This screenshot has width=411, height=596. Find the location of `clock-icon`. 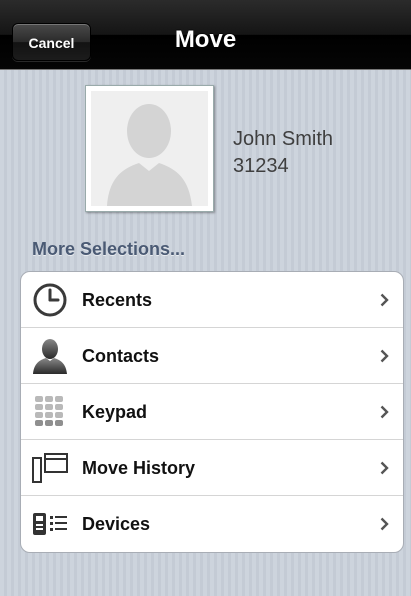

clock-icon is located at coordinates (50, 300).